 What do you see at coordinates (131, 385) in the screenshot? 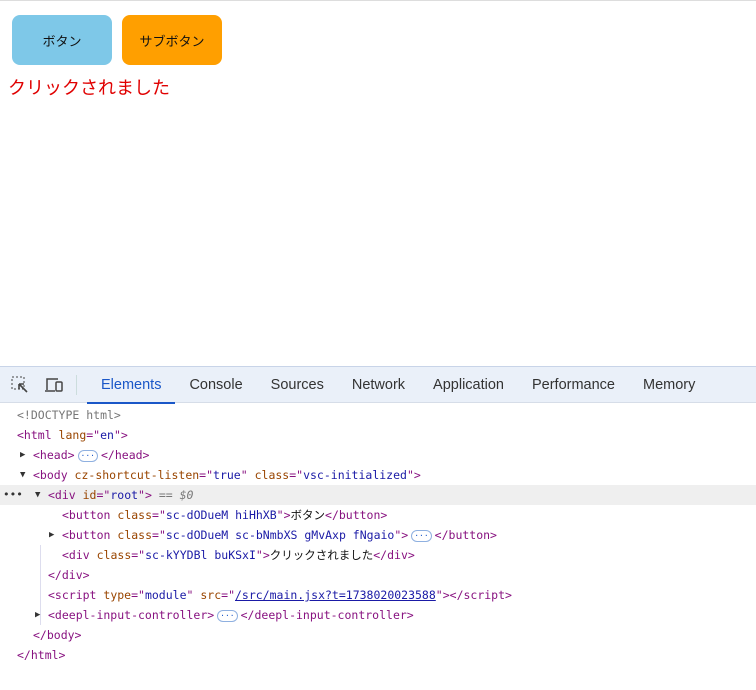
I see `tab-elements: Elements` at bounding box center [131, 385].